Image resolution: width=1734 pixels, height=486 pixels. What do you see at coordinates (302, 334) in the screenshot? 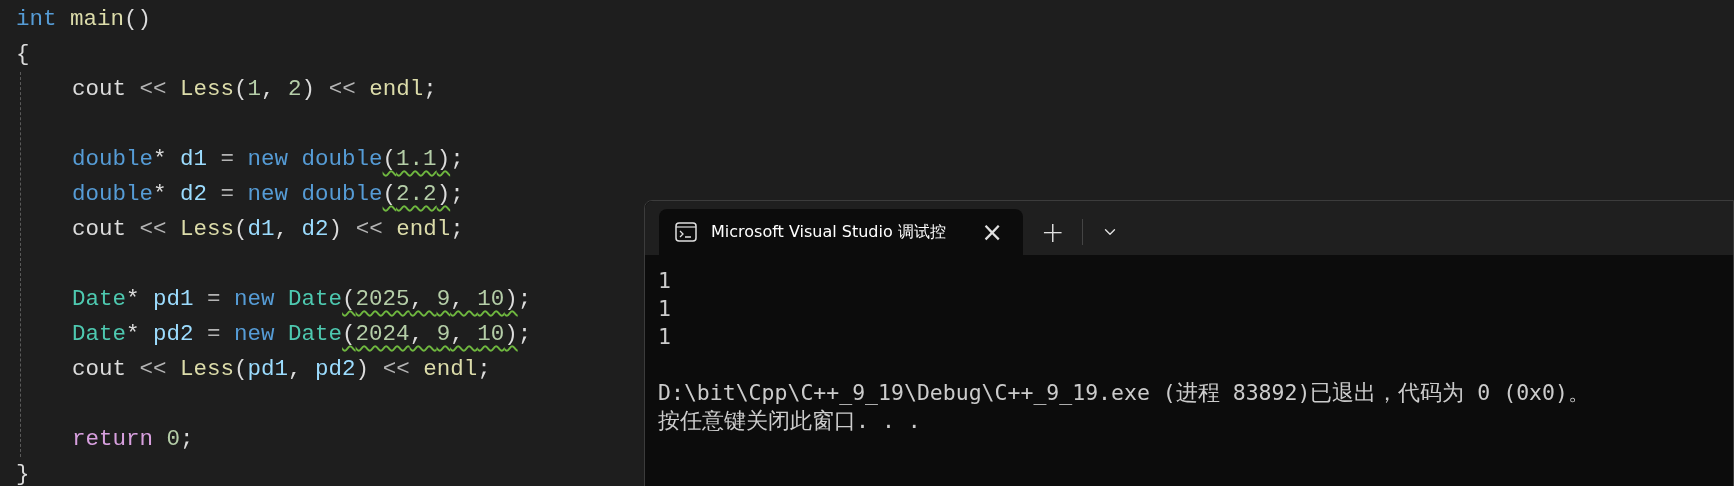
I see `code-line: Date* pd2 = new Date(2024, 9, 10);` at bounding box center [302, 334].